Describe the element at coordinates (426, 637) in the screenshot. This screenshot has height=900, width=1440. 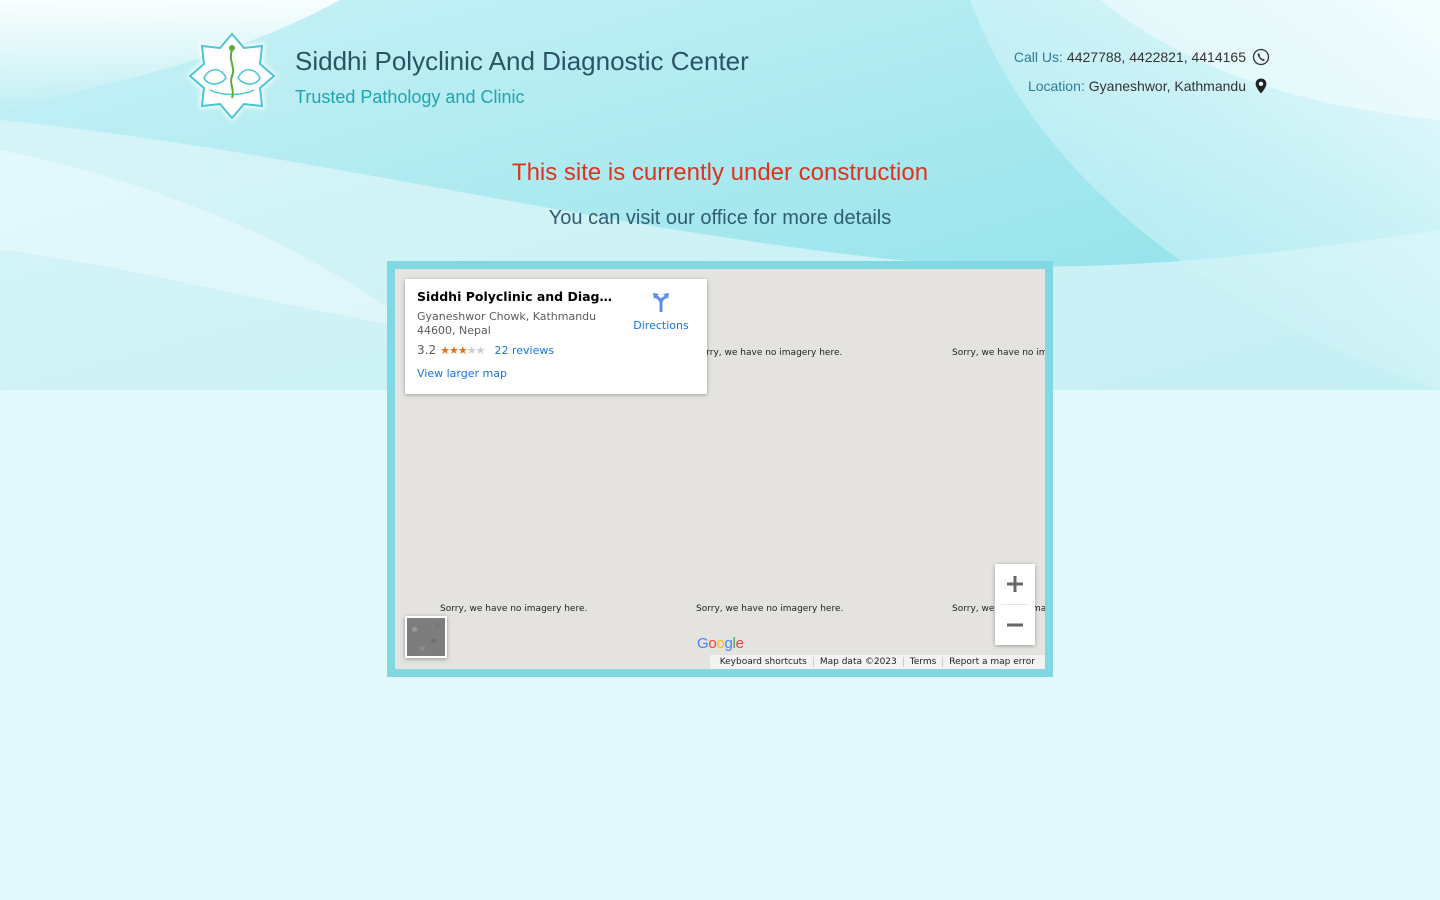
I see `satellite-layer-toggle` at that location.